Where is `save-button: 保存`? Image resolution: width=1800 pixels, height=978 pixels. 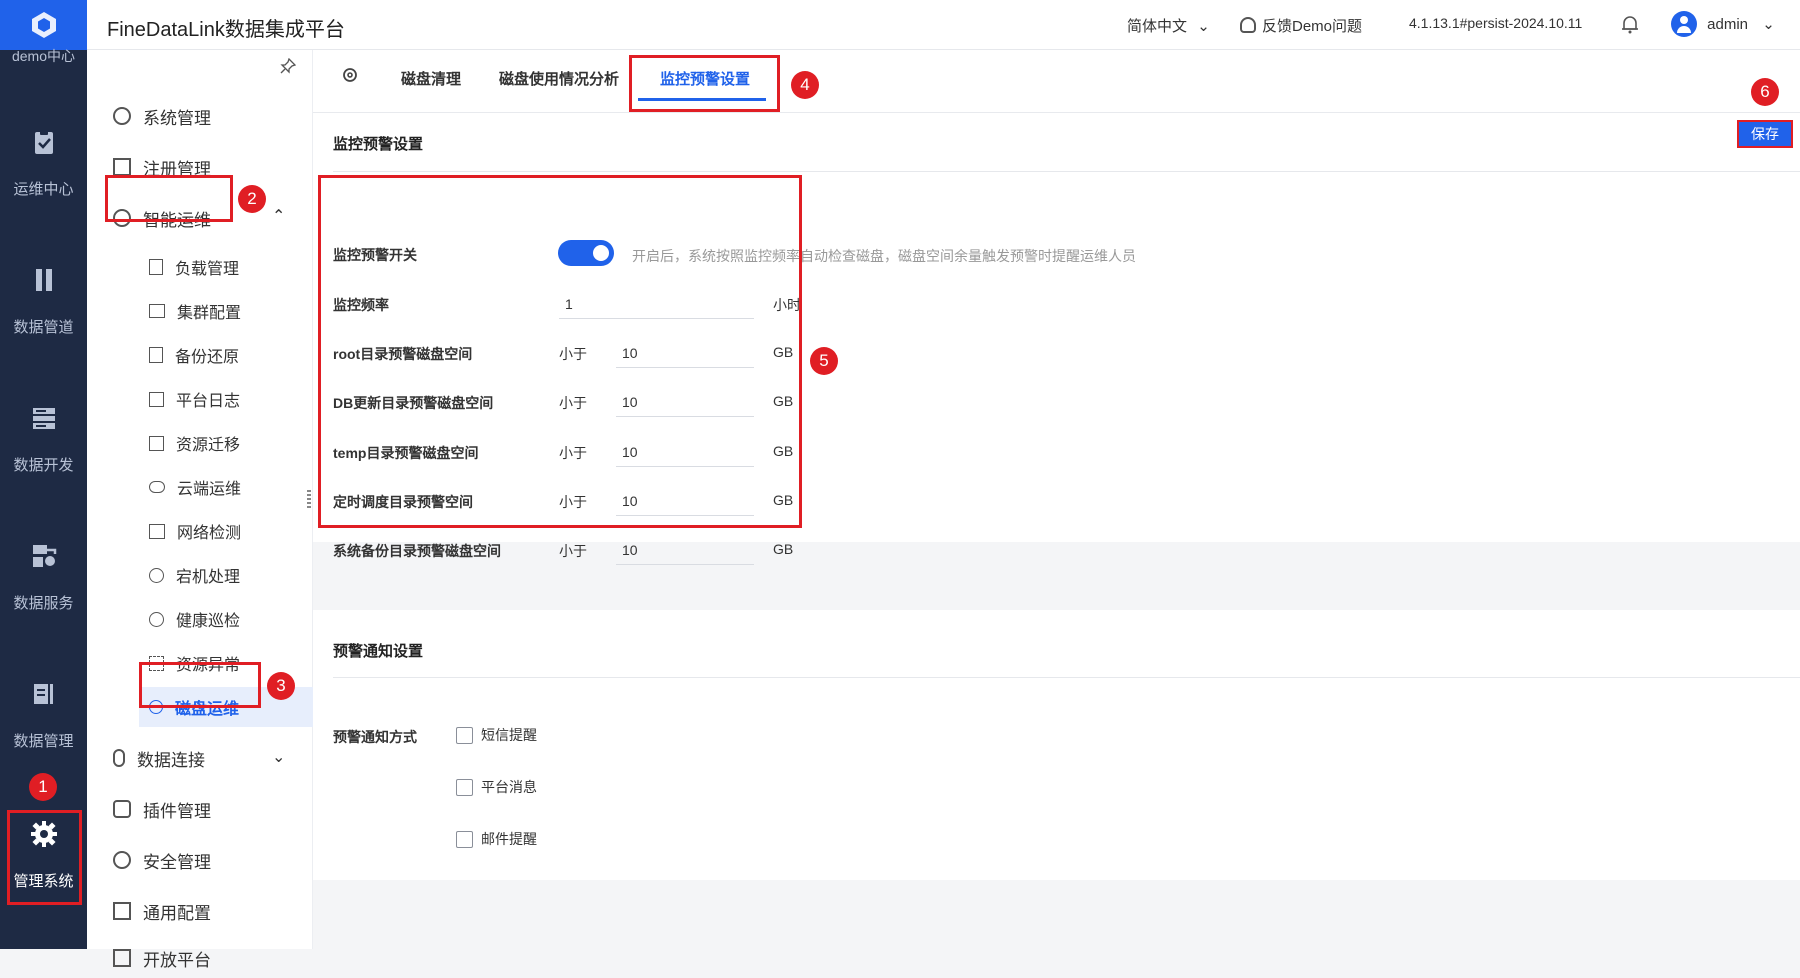 save-button: 保存 is located at coordinates (1765, 134).